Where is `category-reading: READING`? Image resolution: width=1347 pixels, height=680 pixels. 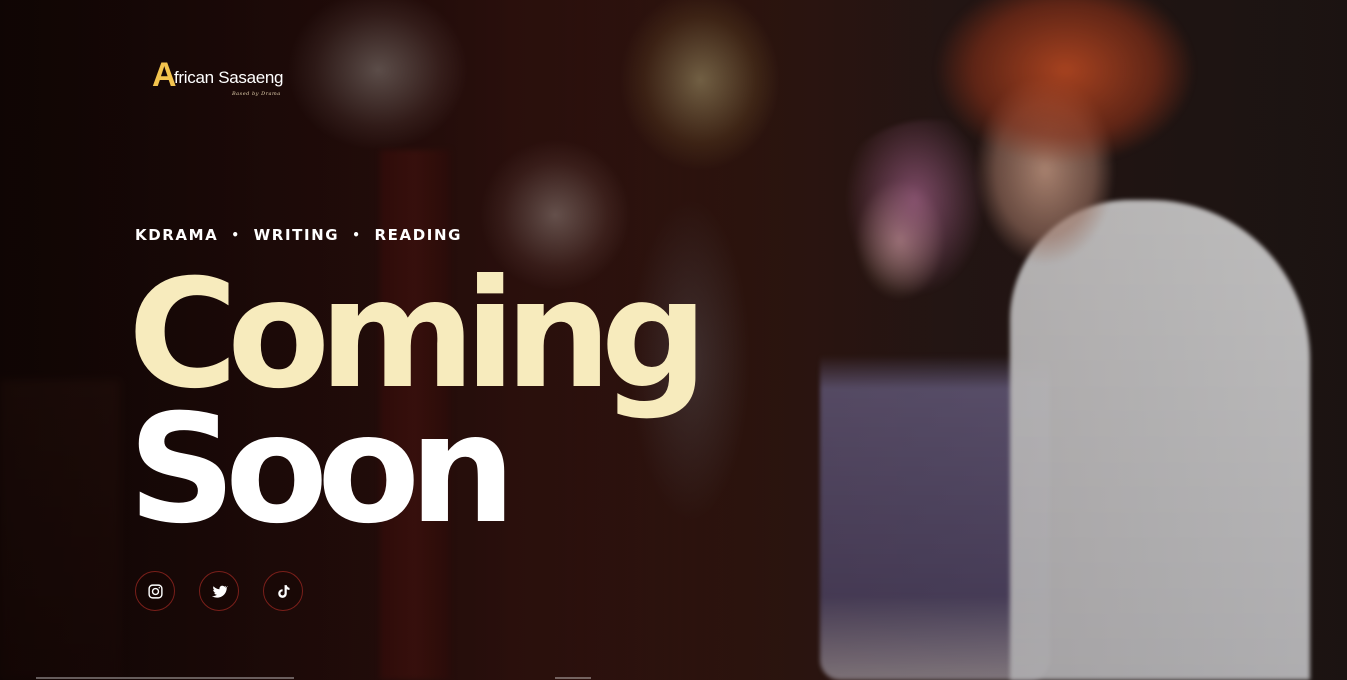
category-reading: READING is located at coordinates (418, 235).